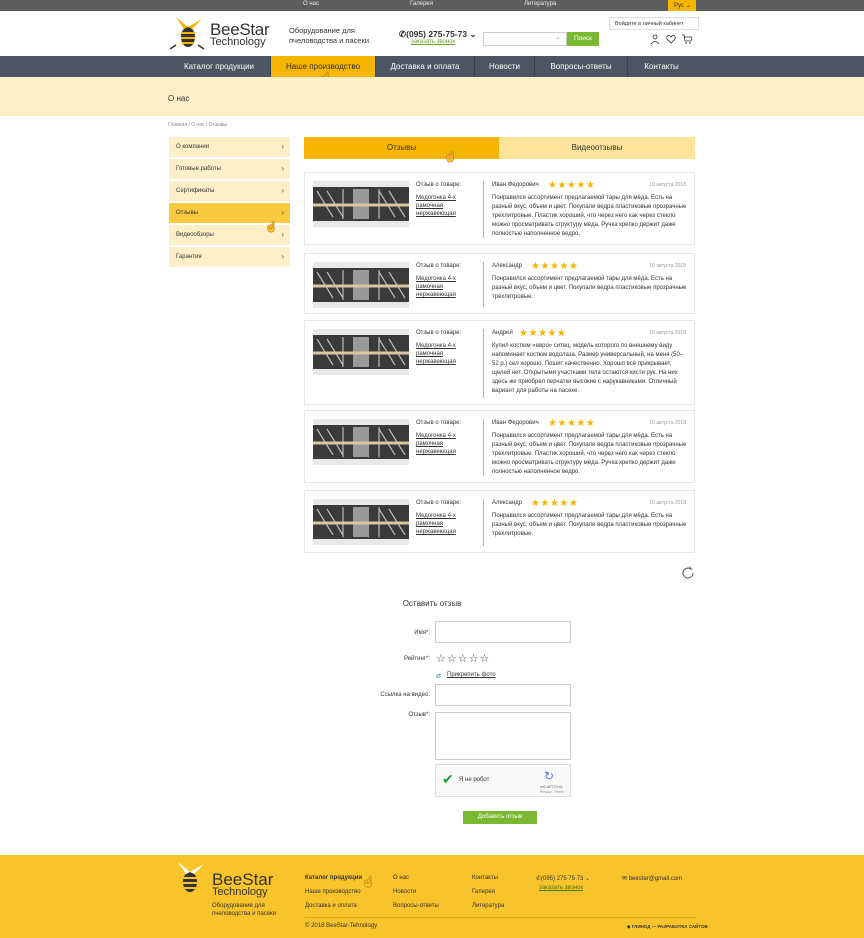  What do you see at coordinates (688, 573) in the screenshot?
I see `refresh-icon` at bounding box center [688, 573].